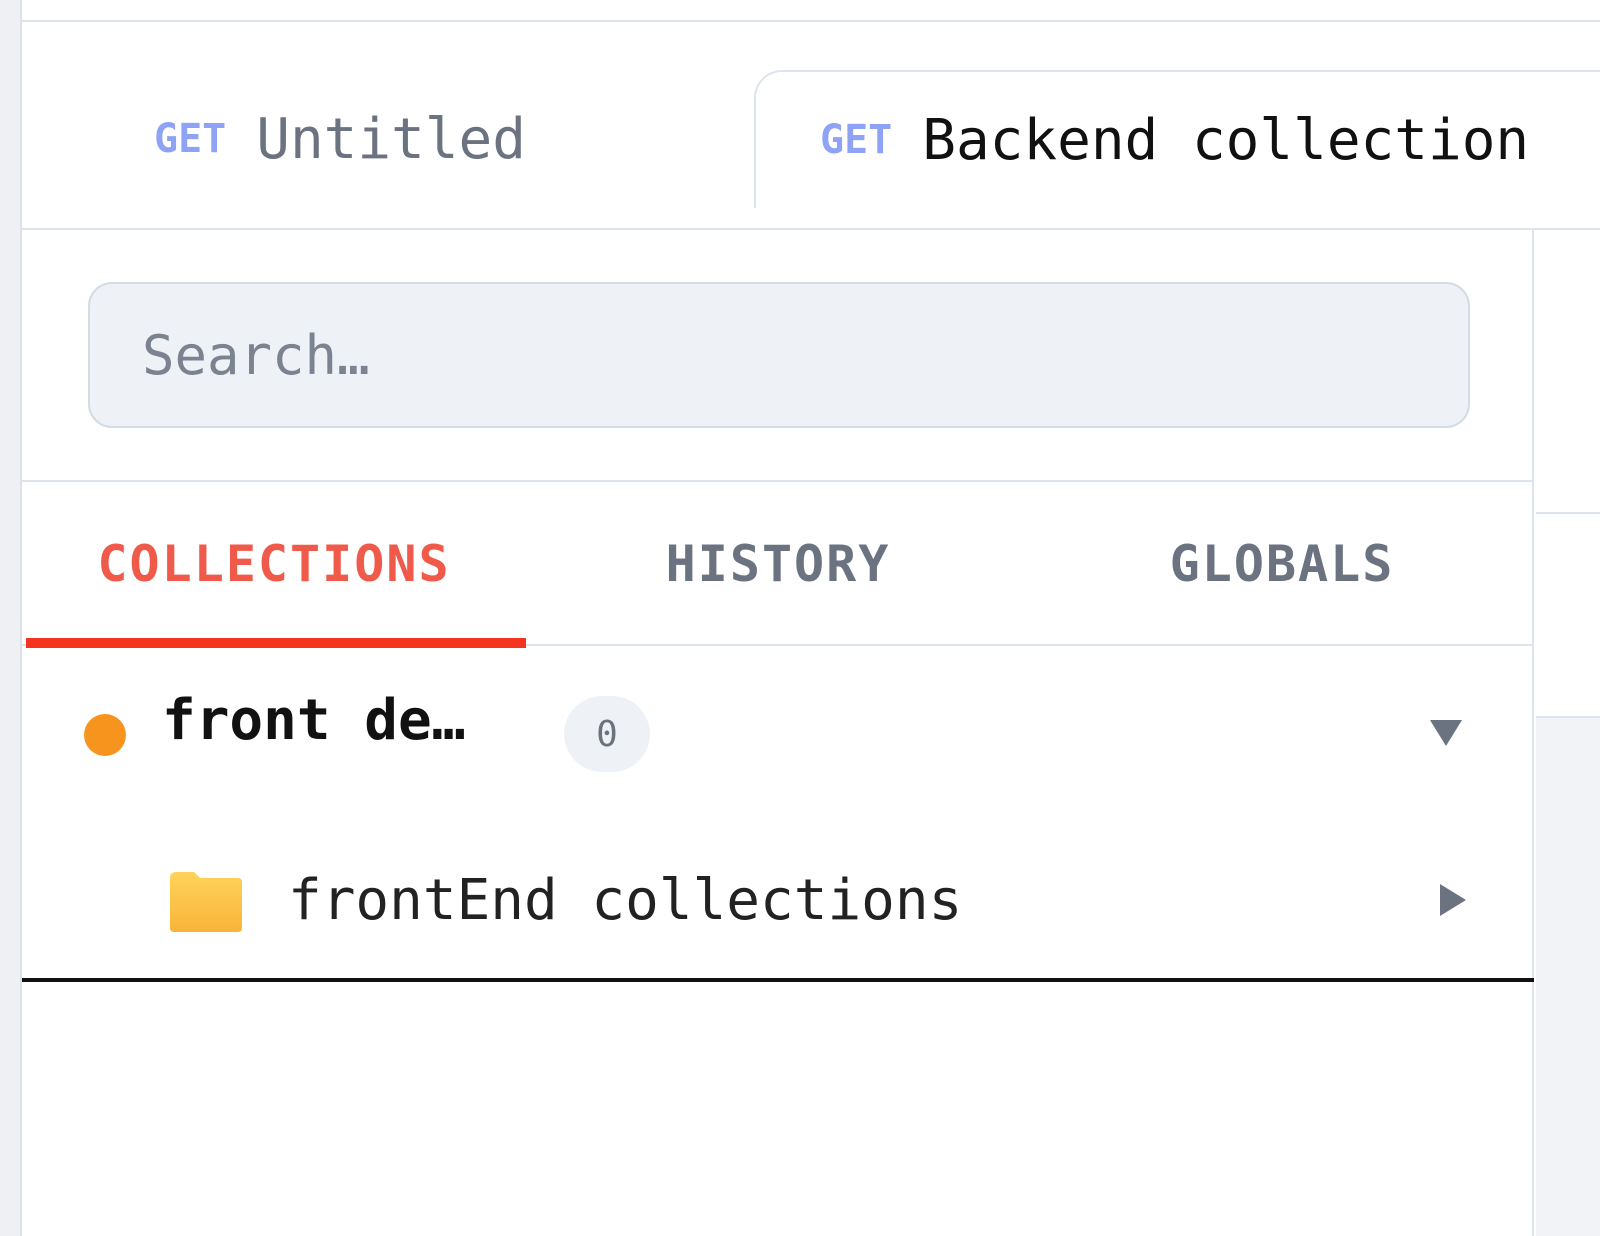  I want to click on tab-label: GLOBALS, so click(1282, 564).